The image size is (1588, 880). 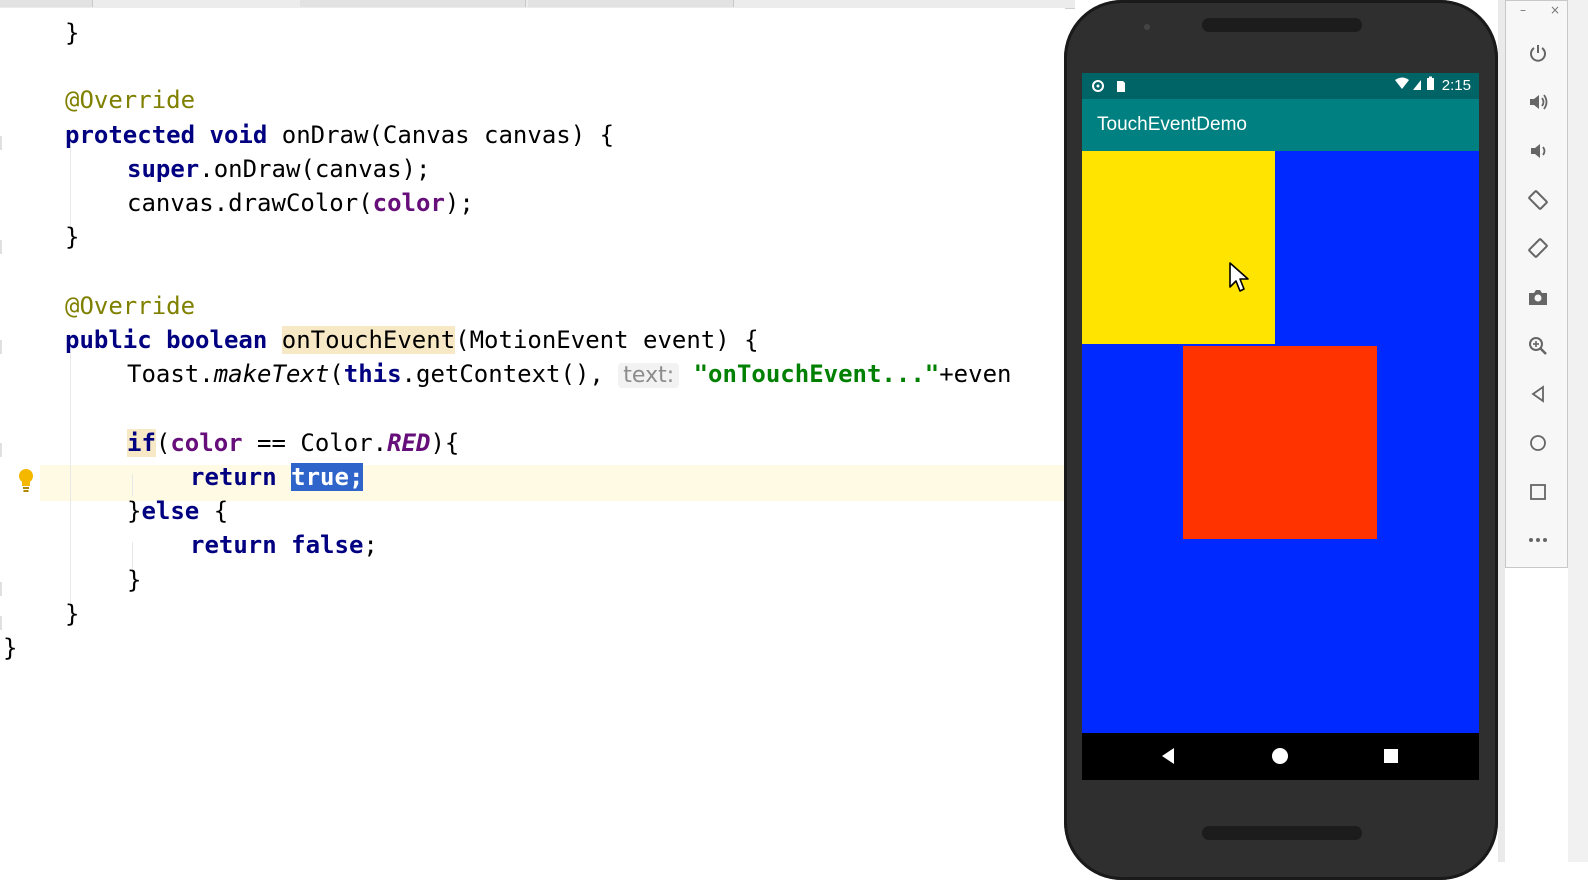 I want to click on code-line-2: @Override, so click(x=130, y=100).